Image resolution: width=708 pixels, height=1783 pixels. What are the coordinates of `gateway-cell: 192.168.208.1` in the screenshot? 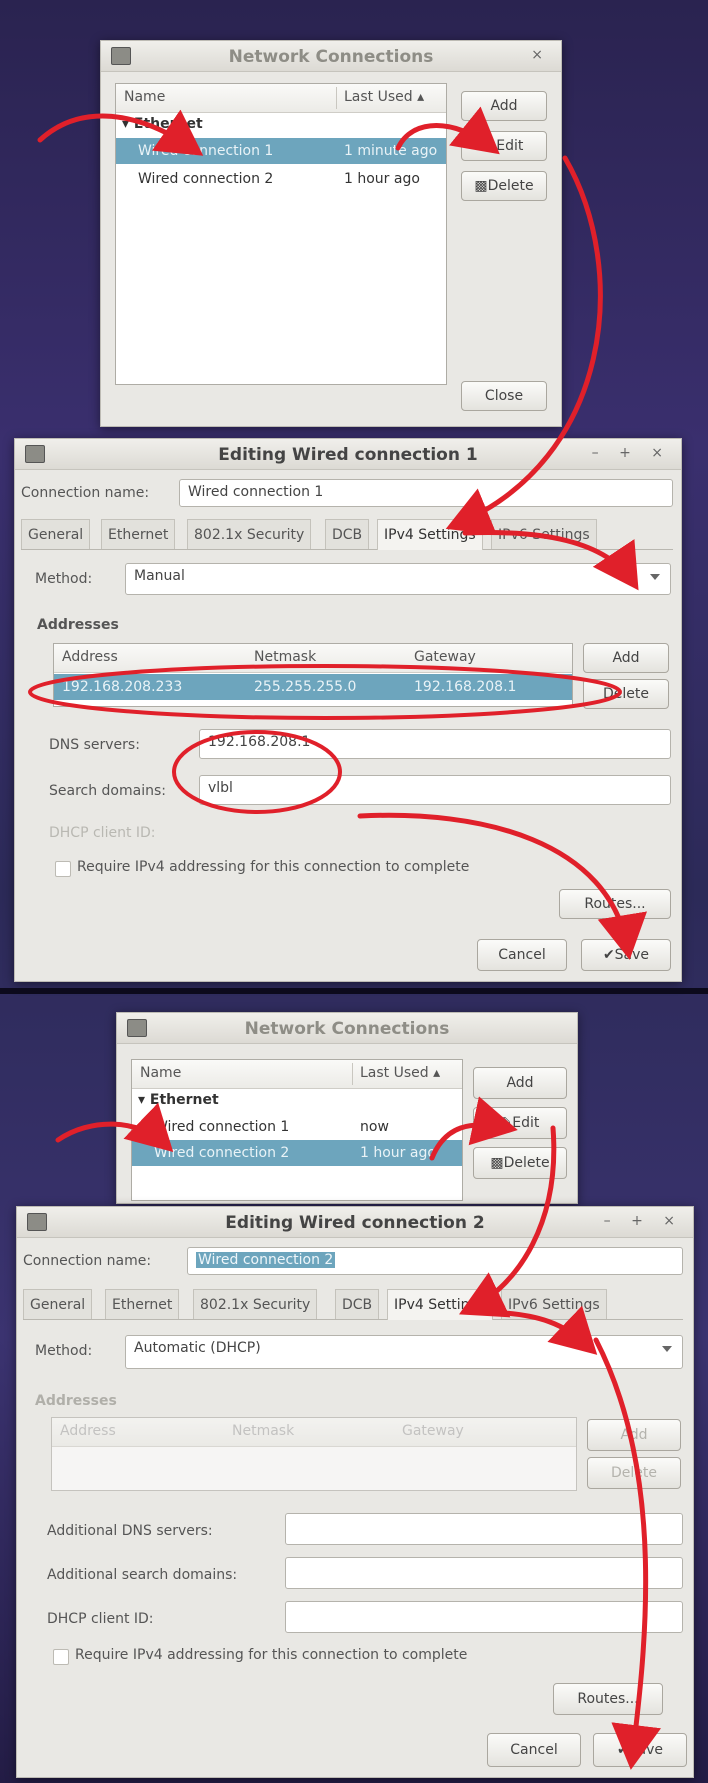 It's located at (465, 687).